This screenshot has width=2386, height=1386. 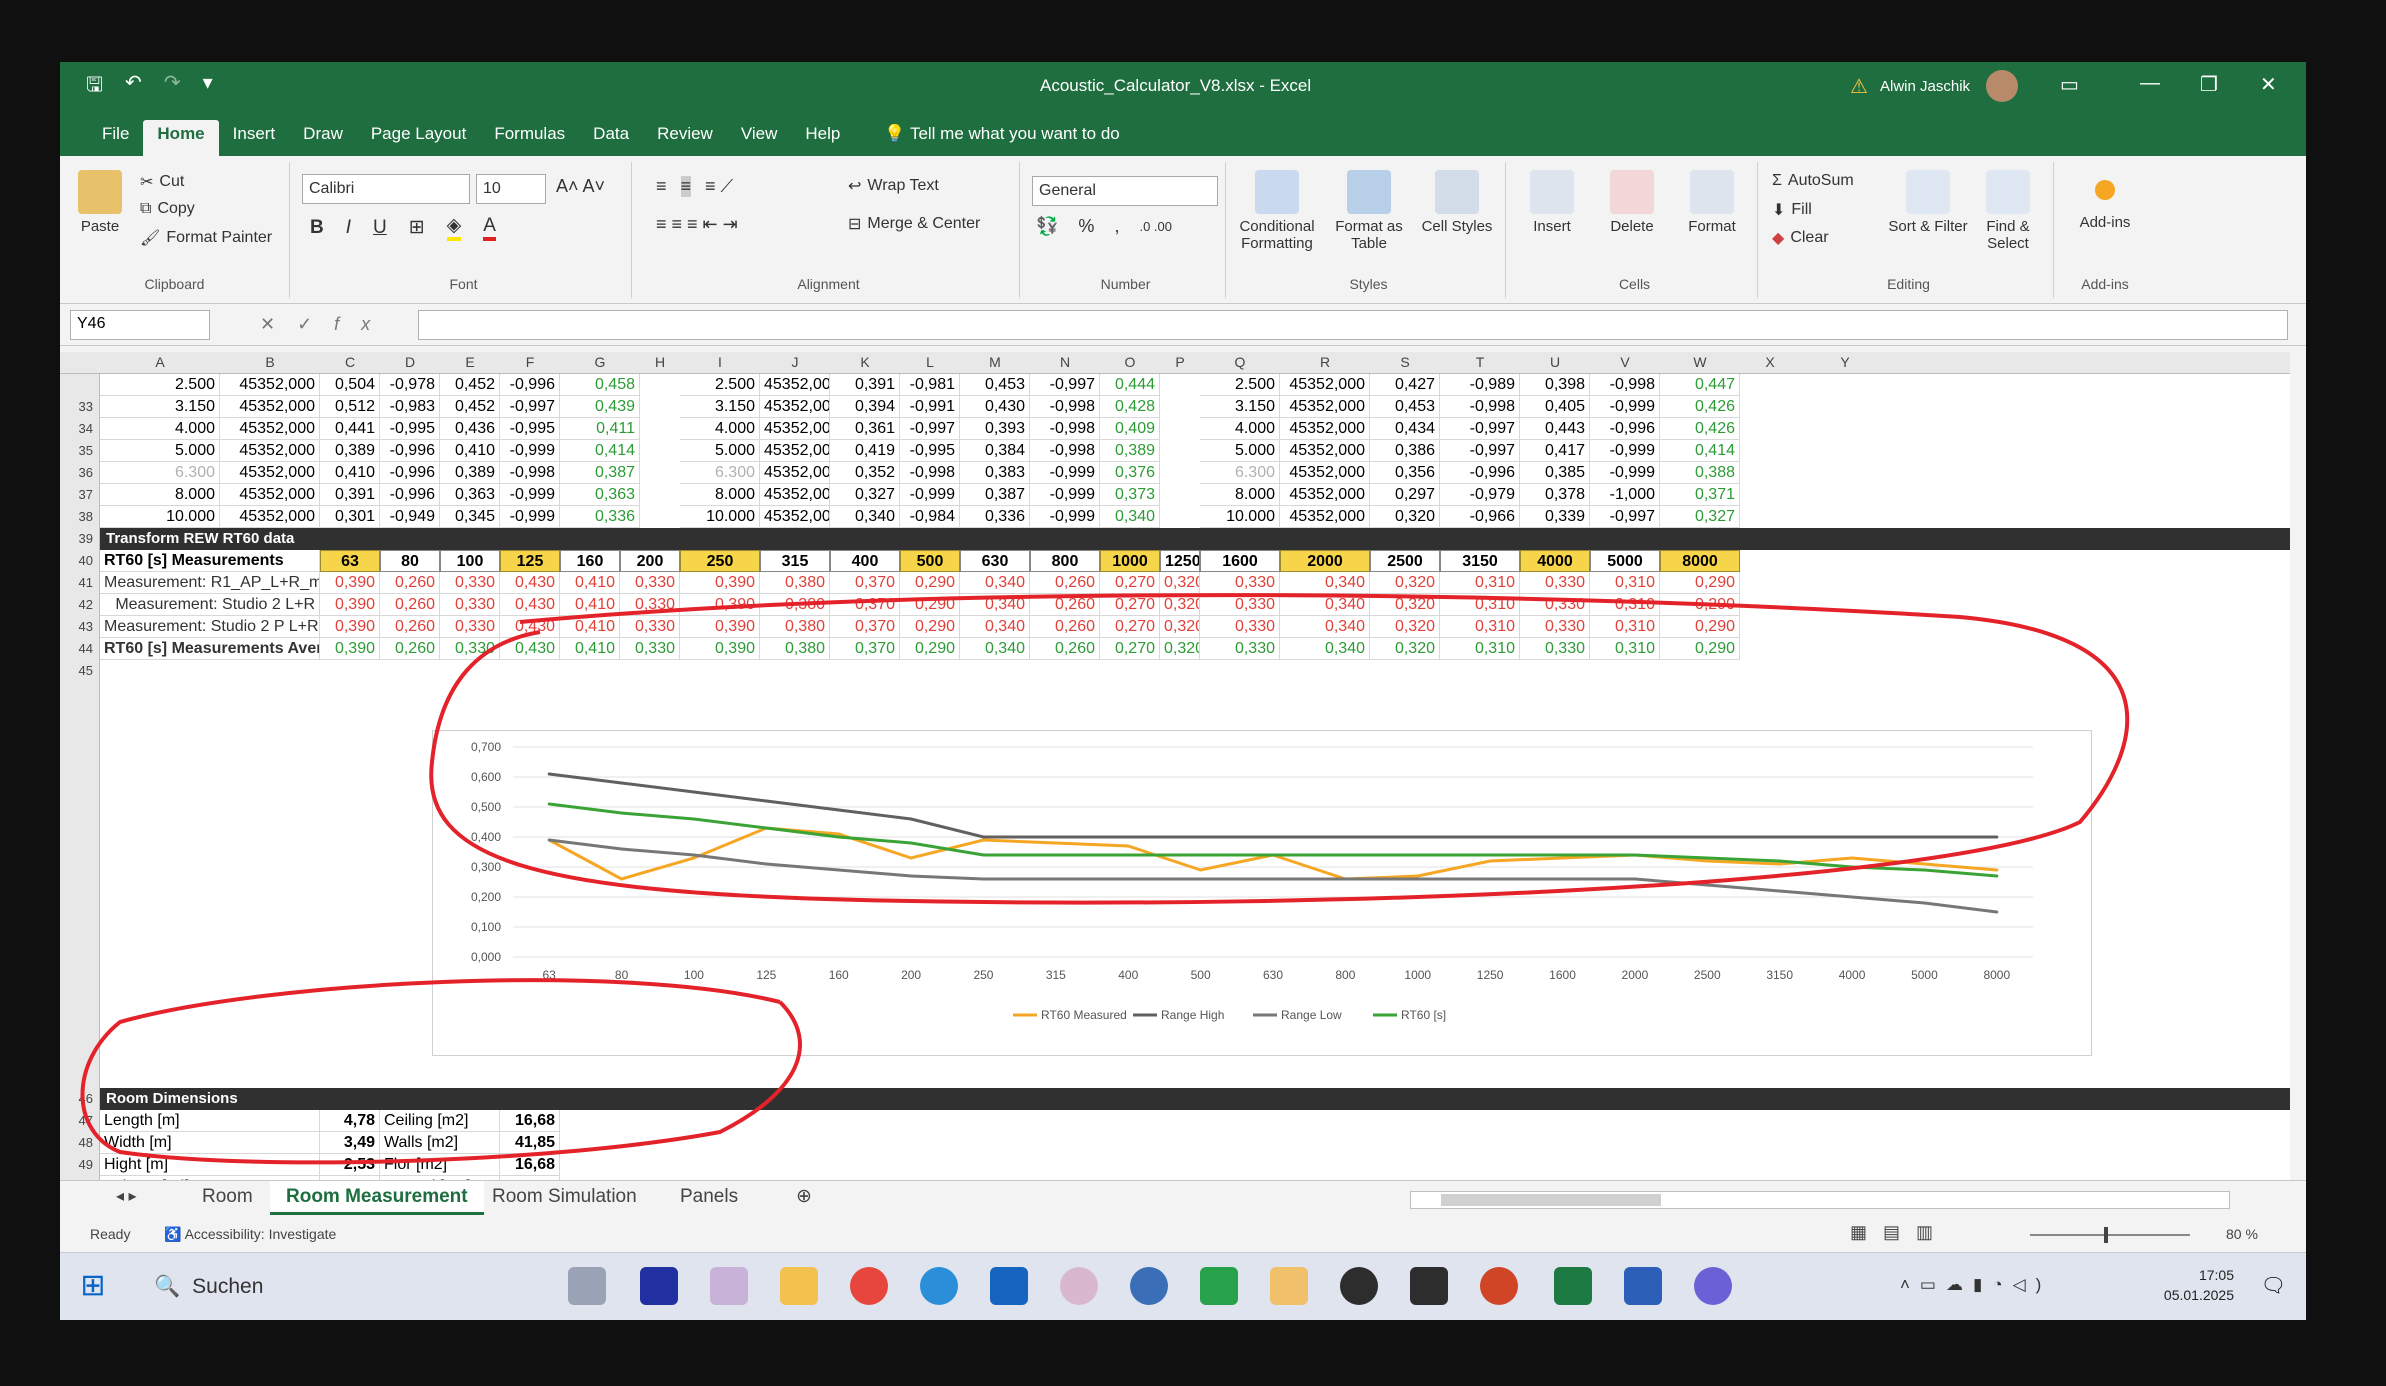 What do you see at coordinates (600, 362) in the screenshot?
I see `column-header: G` at bounding box center [600, 362].